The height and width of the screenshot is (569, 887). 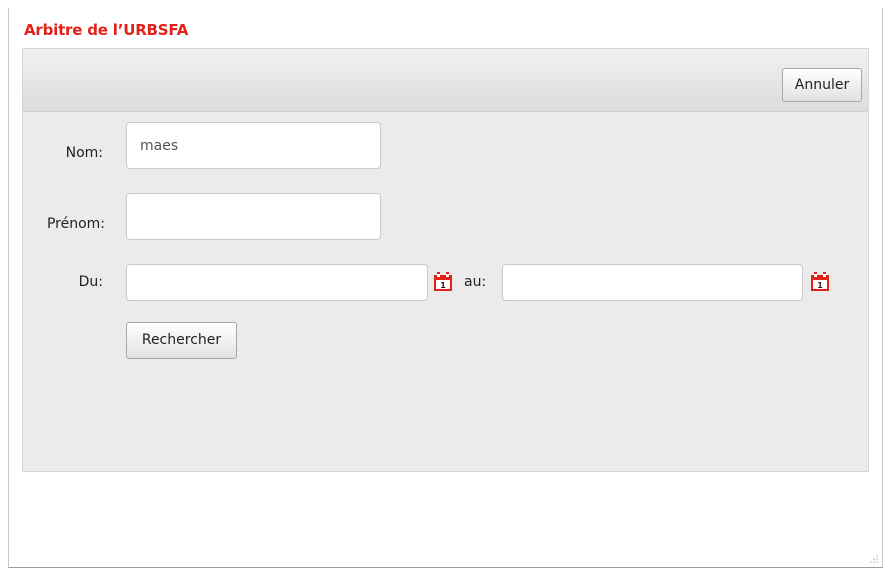 I want to click on prenom-label: Prénom:, so click(x=75, y=224).